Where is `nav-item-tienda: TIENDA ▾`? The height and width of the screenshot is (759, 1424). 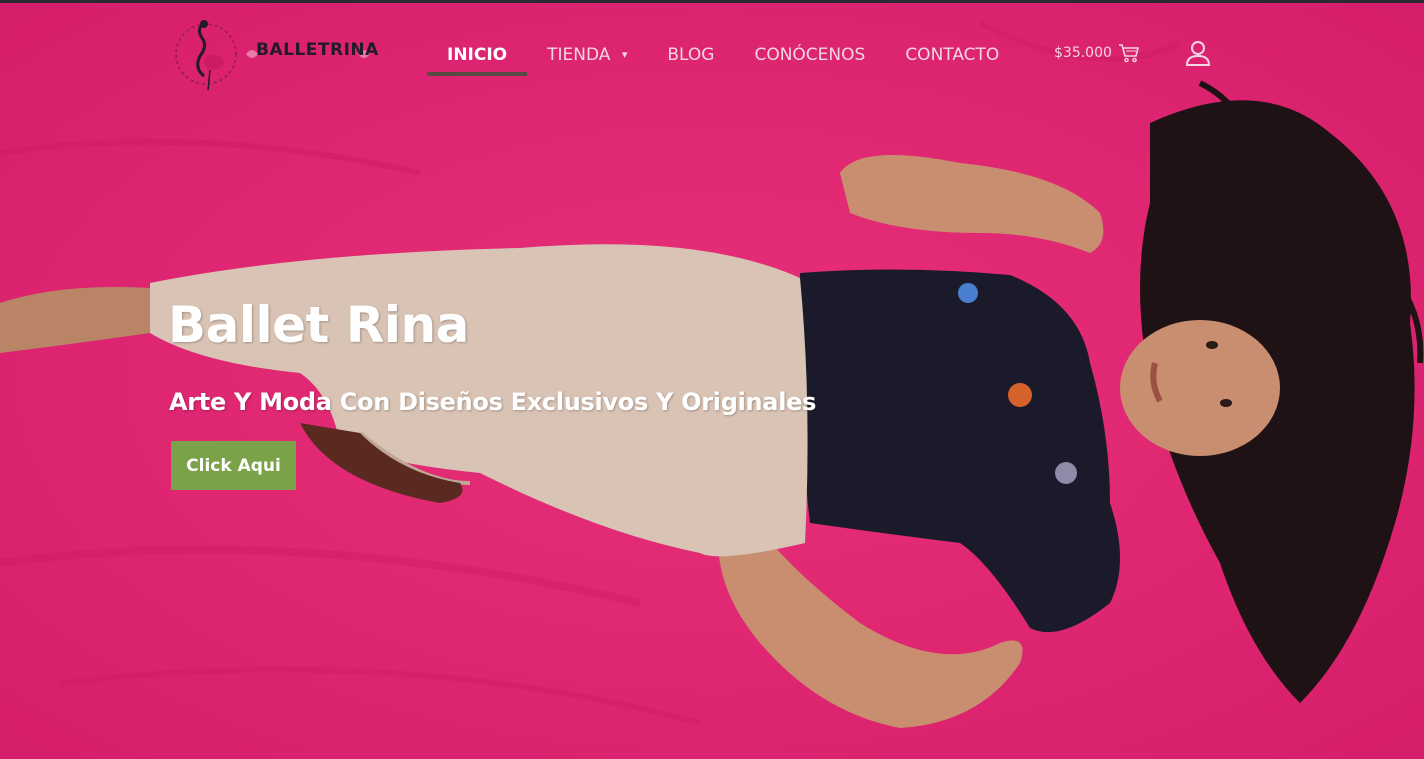 nav-item-tienda: TIENDA ▾ is located at coordinates (587, 57).